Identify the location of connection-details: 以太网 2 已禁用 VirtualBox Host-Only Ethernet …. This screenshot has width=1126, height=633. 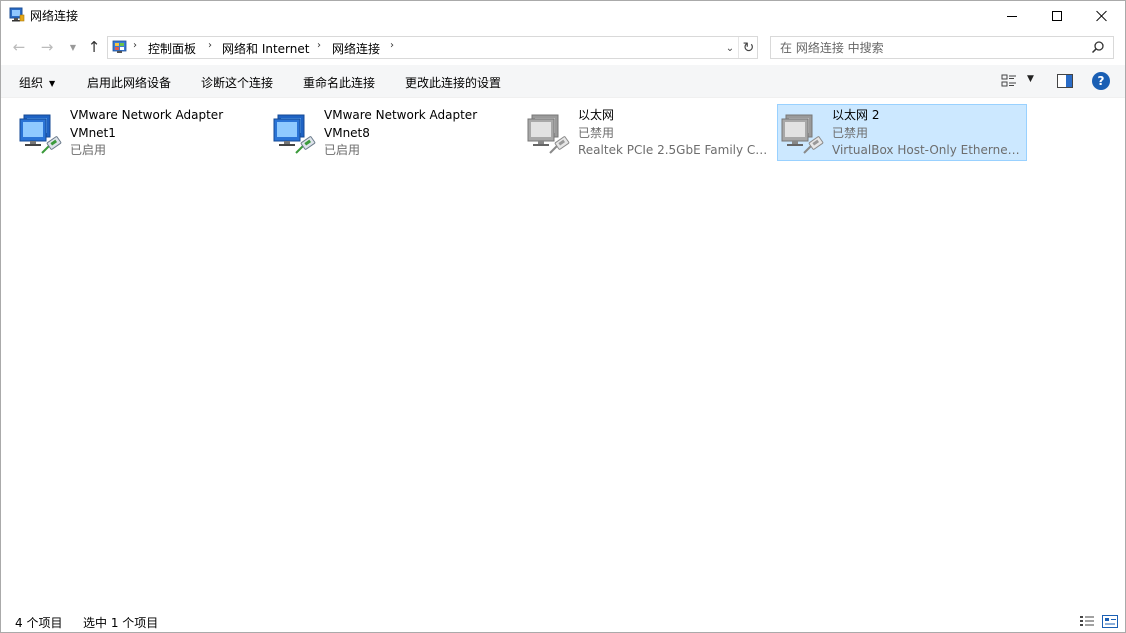
(928, 133).